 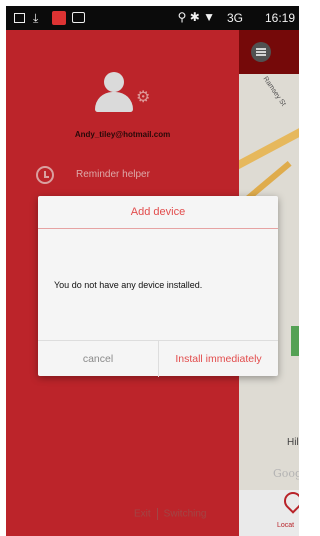 What do you see at coordinates (78, 17) in the screenshot?
I see `photo-icon` at bounding box center [78, 17].